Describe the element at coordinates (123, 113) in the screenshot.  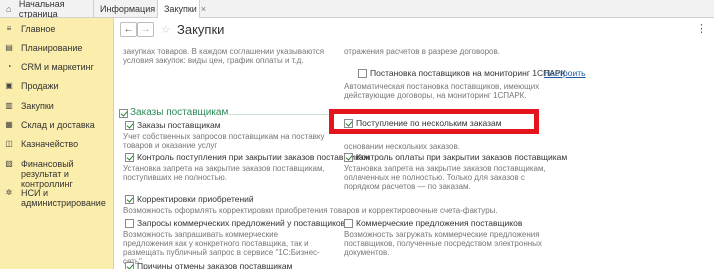
I see `section-orders-checkbox` at that location.